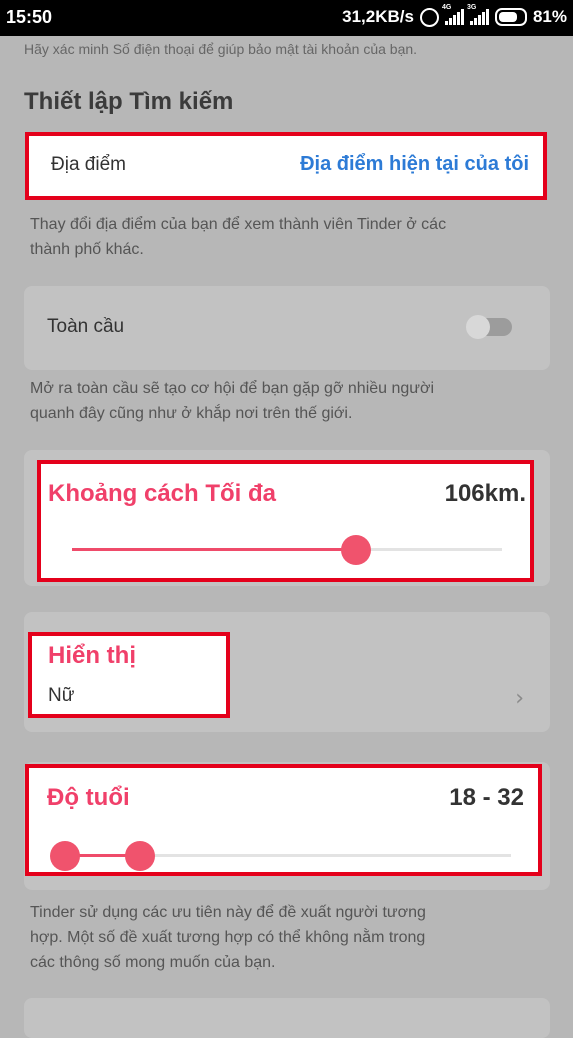 This screenshot has height=1038, width=573. What do you see at coordinates (478, 14) in the screenshot?
I see `signal-icon-2: 3G` at bounding box center [478, 14].